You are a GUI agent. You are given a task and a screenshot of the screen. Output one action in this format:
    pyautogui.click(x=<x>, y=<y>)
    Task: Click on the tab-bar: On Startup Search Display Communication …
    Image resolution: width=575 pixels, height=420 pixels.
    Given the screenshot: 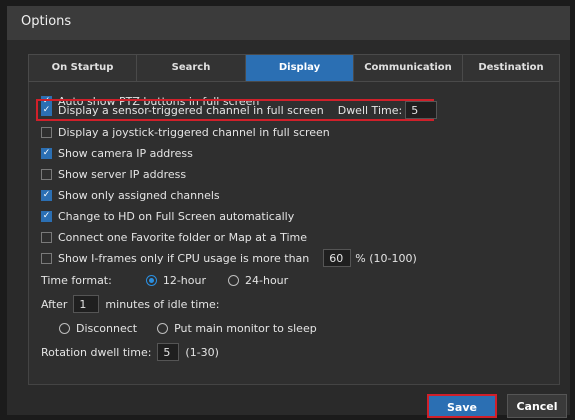 What is the action you would take?
    pyautogui.click(x=294, y=68)
    